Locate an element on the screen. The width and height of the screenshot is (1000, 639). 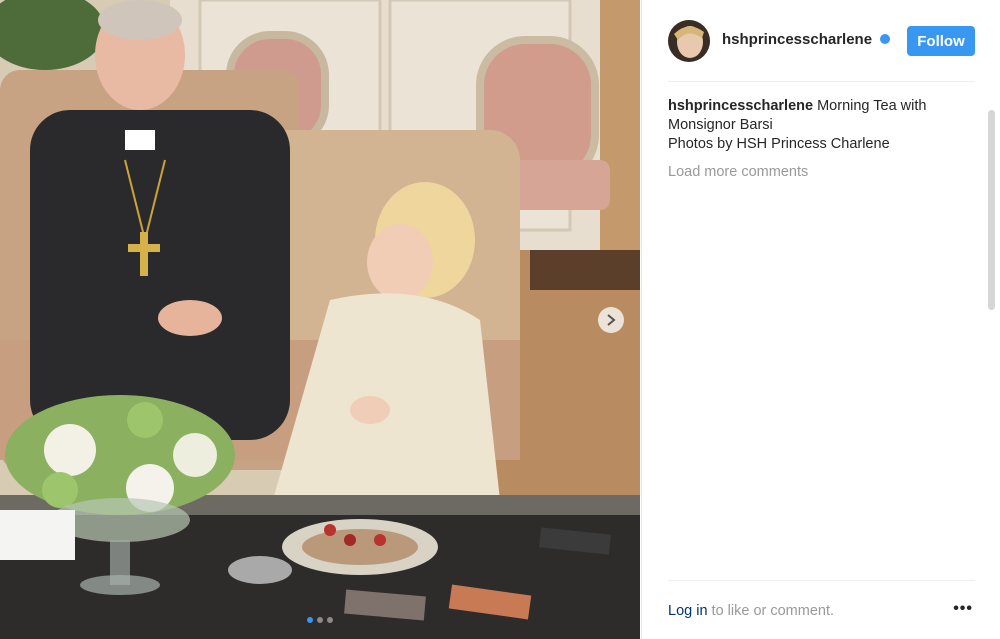
follow-button: Follow is located at coordinates (941, 41).